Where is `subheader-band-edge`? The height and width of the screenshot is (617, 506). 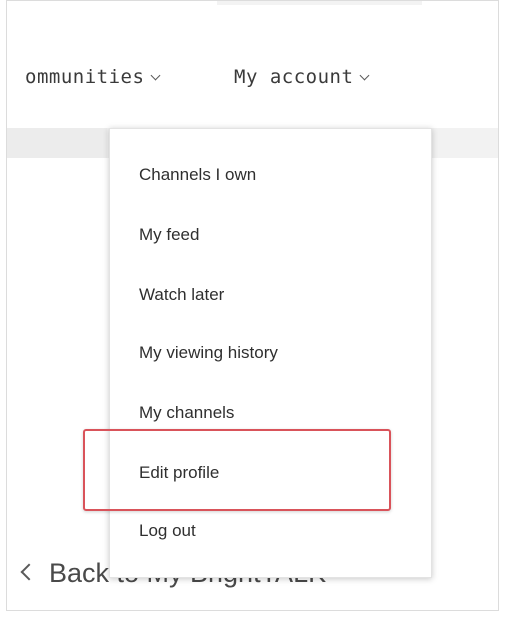 subheader-band-edge is located at coordinates (57, 143).